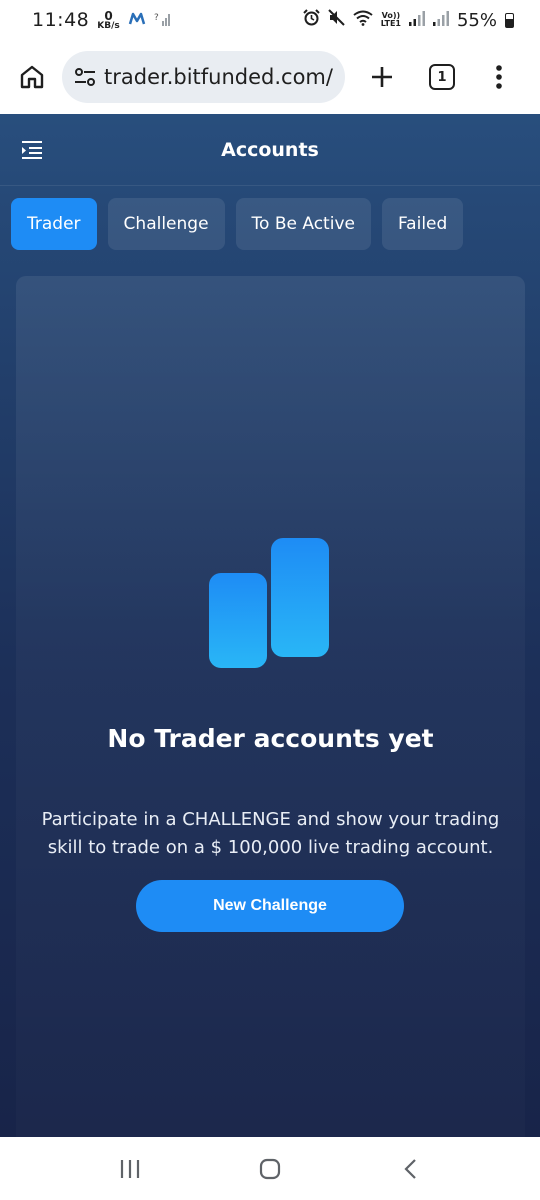  I want to click on home-icon, so click(32, 77).